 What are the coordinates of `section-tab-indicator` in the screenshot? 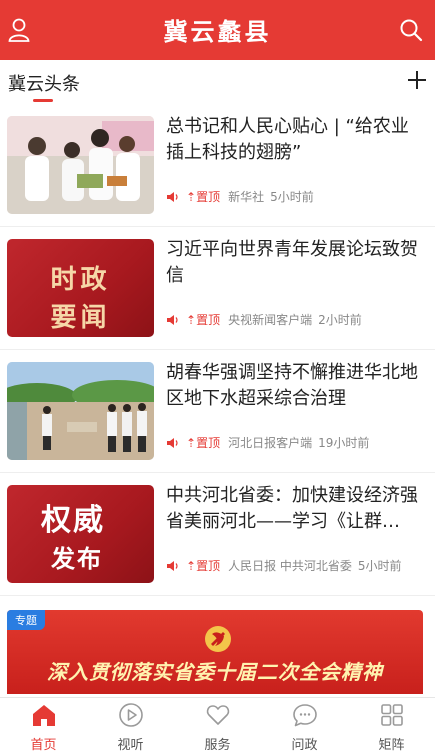 It's located at (43, 100).